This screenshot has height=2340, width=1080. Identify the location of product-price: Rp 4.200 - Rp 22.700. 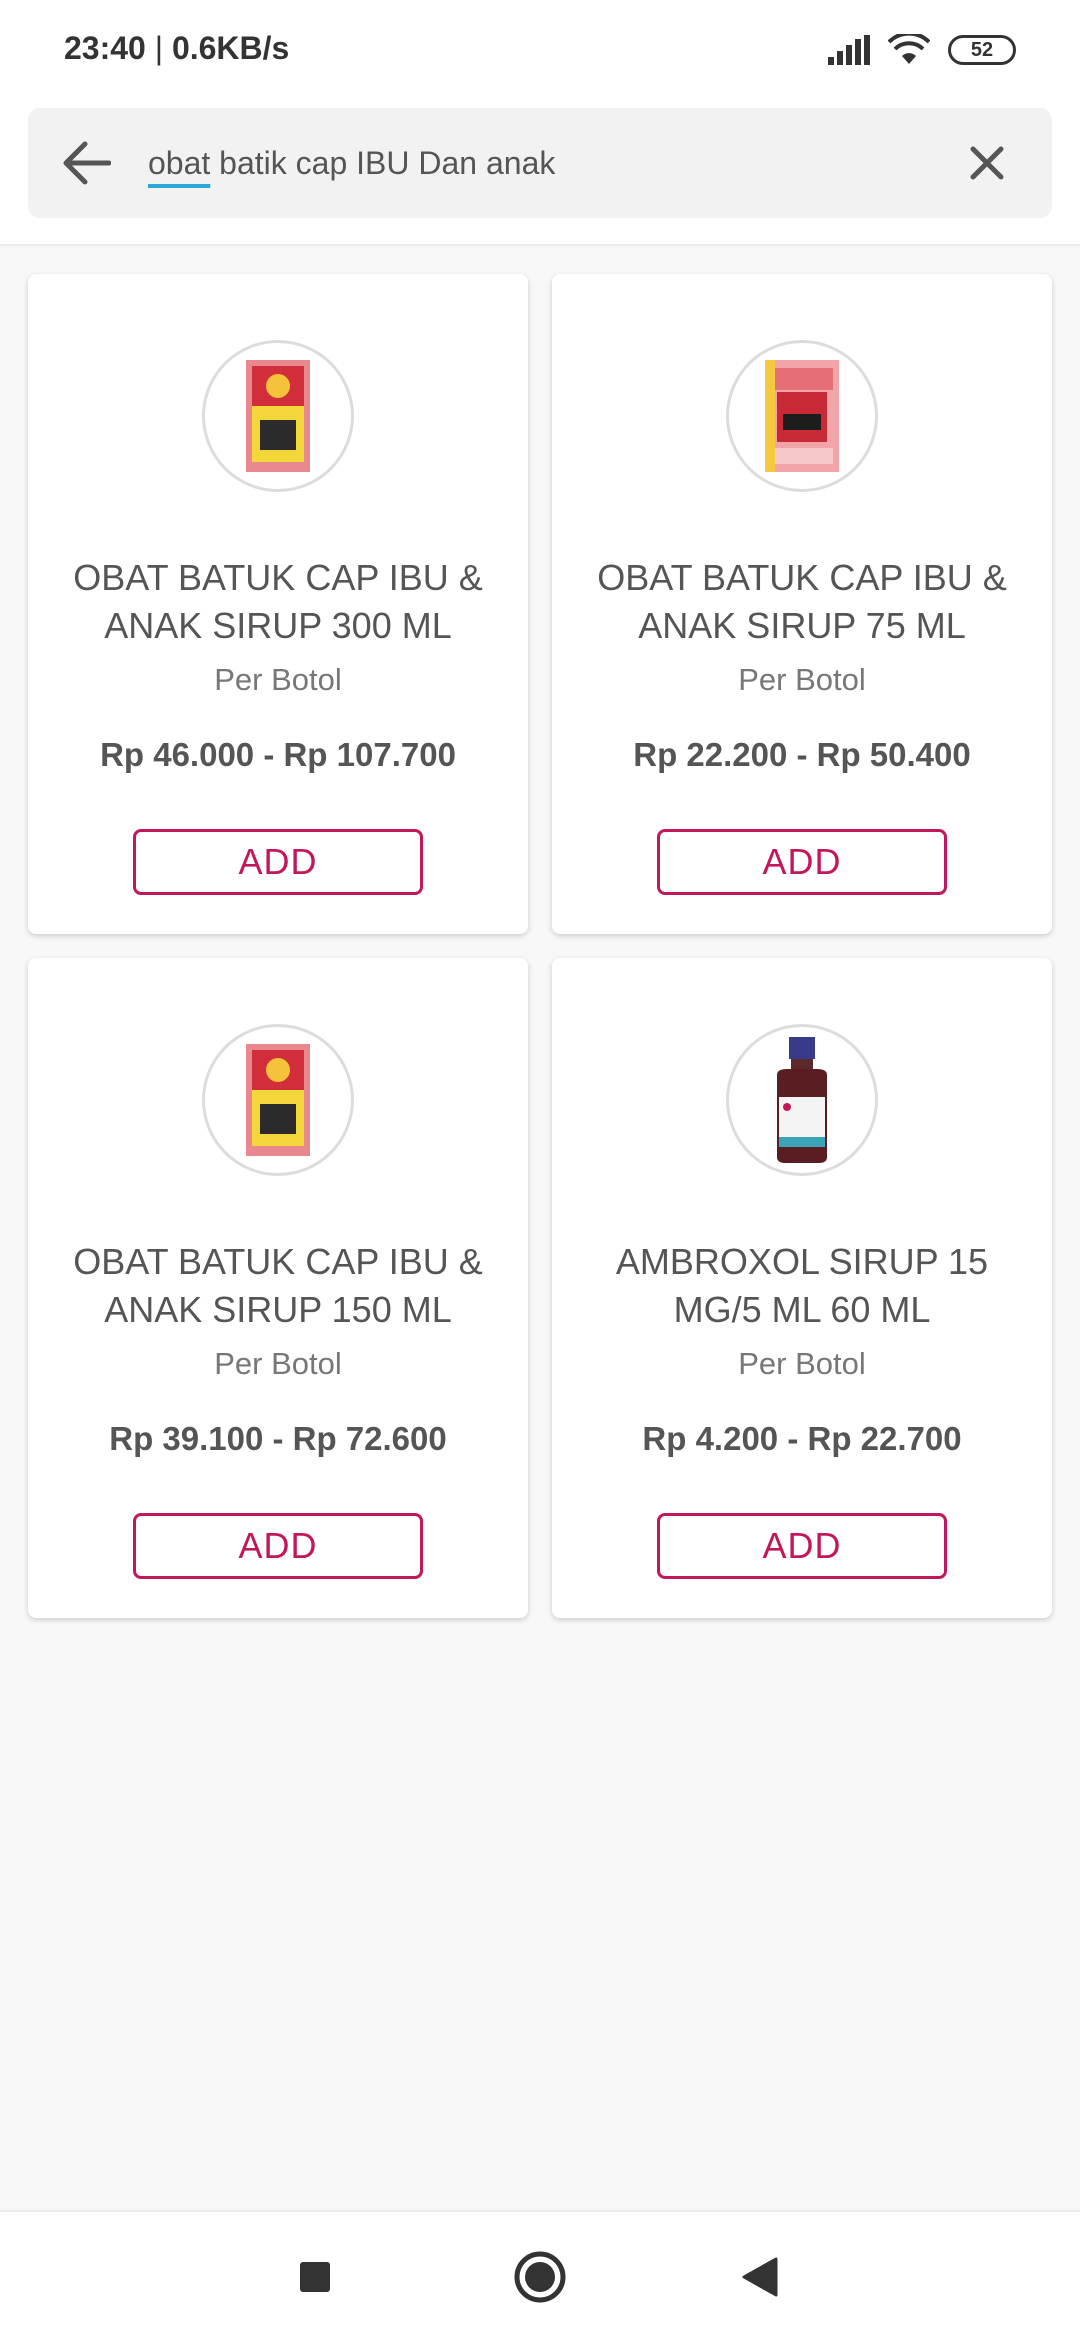
(802, 1438).